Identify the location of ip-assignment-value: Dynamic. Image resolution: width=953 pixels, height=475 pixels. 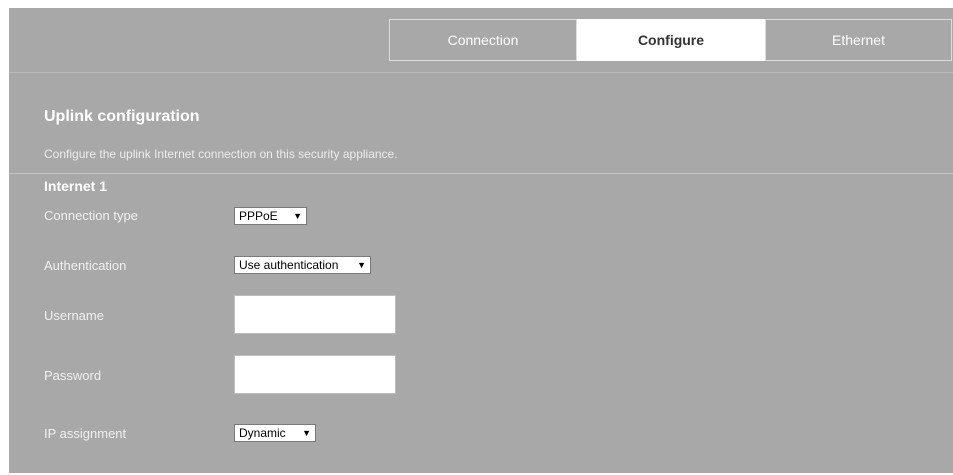
(262, 433).